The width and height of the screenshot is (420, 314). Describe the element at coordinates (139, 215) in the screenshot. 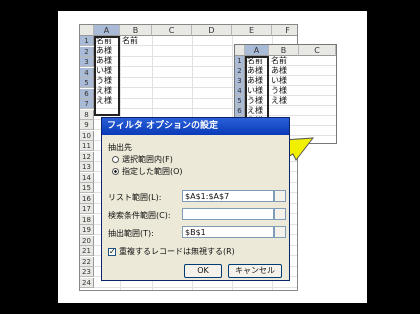

I see `criteria-range-label: 検索条件範囲(C):` at that location.